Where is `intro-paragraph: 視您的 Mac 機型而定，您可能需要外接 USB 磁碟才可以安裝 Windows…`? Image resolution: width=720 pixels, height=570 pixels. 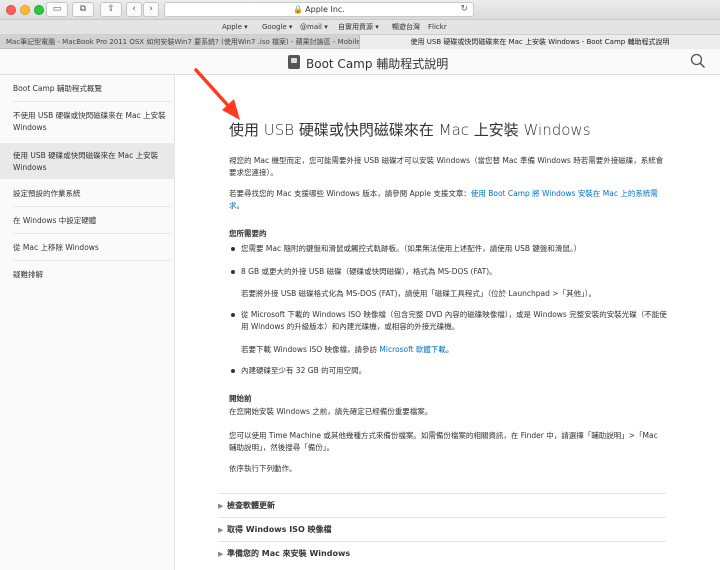
intro-paragraph: 視您的 Mac 機型而定，您可能需要外接 USB 磁碟才可以安裝 Windows… is located at coordinates (446, 166).